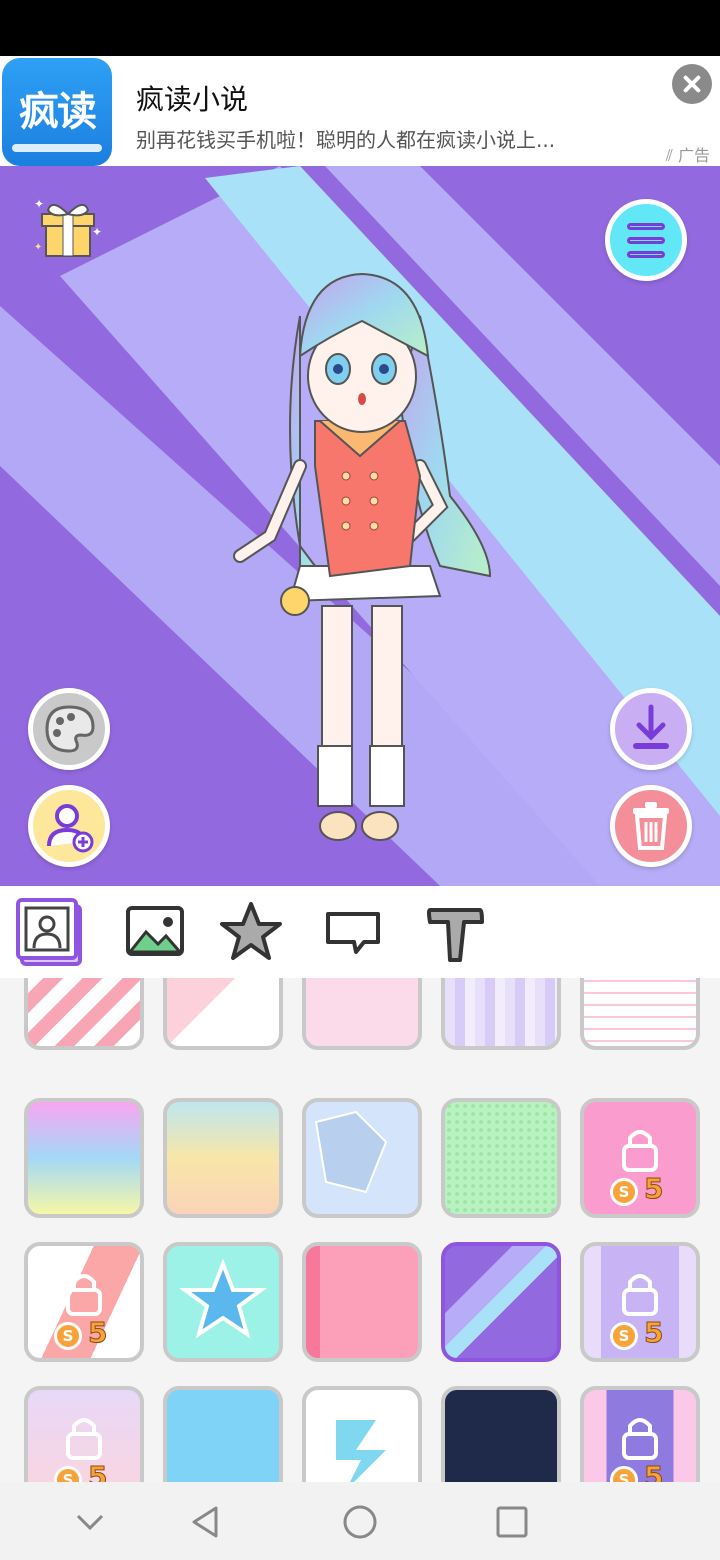 This screenshot has width=720, height=1560. I want to click on category-toolbar, so click(360, 932).